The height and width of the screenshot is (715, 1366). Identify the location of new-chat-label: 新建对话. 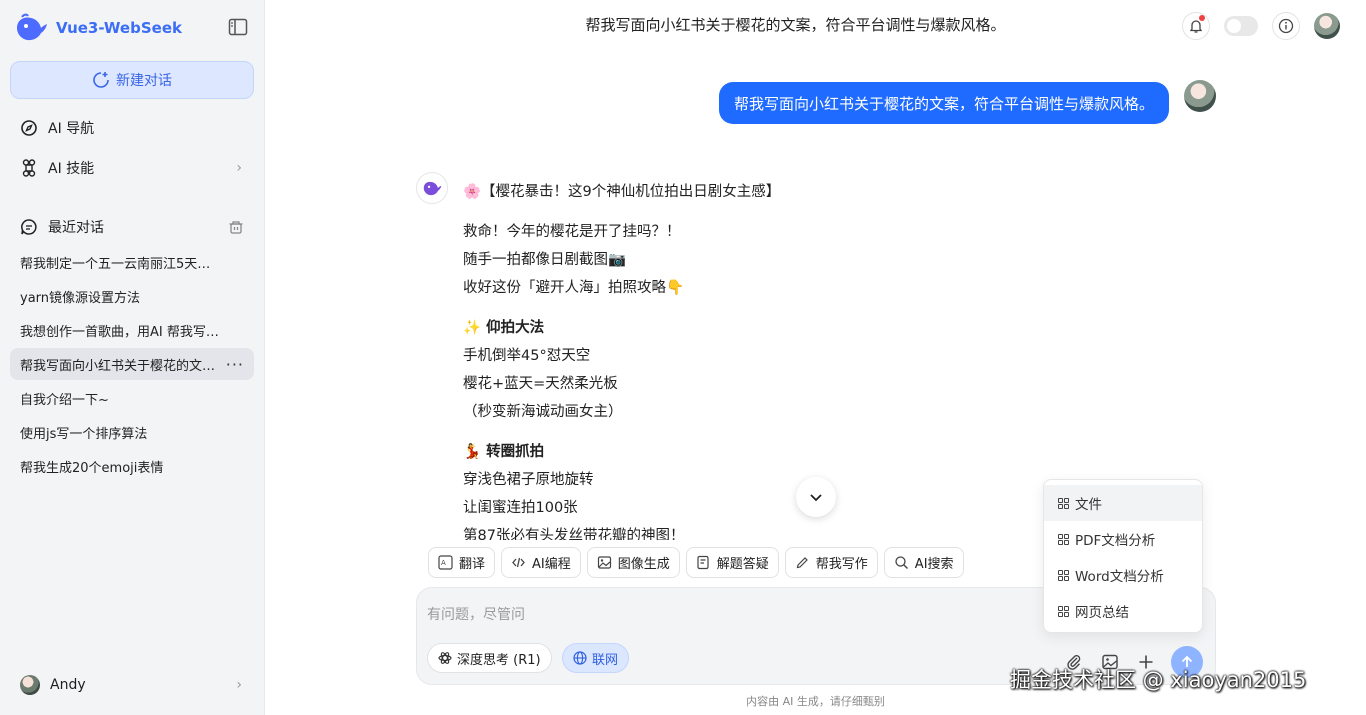
(144, 81).